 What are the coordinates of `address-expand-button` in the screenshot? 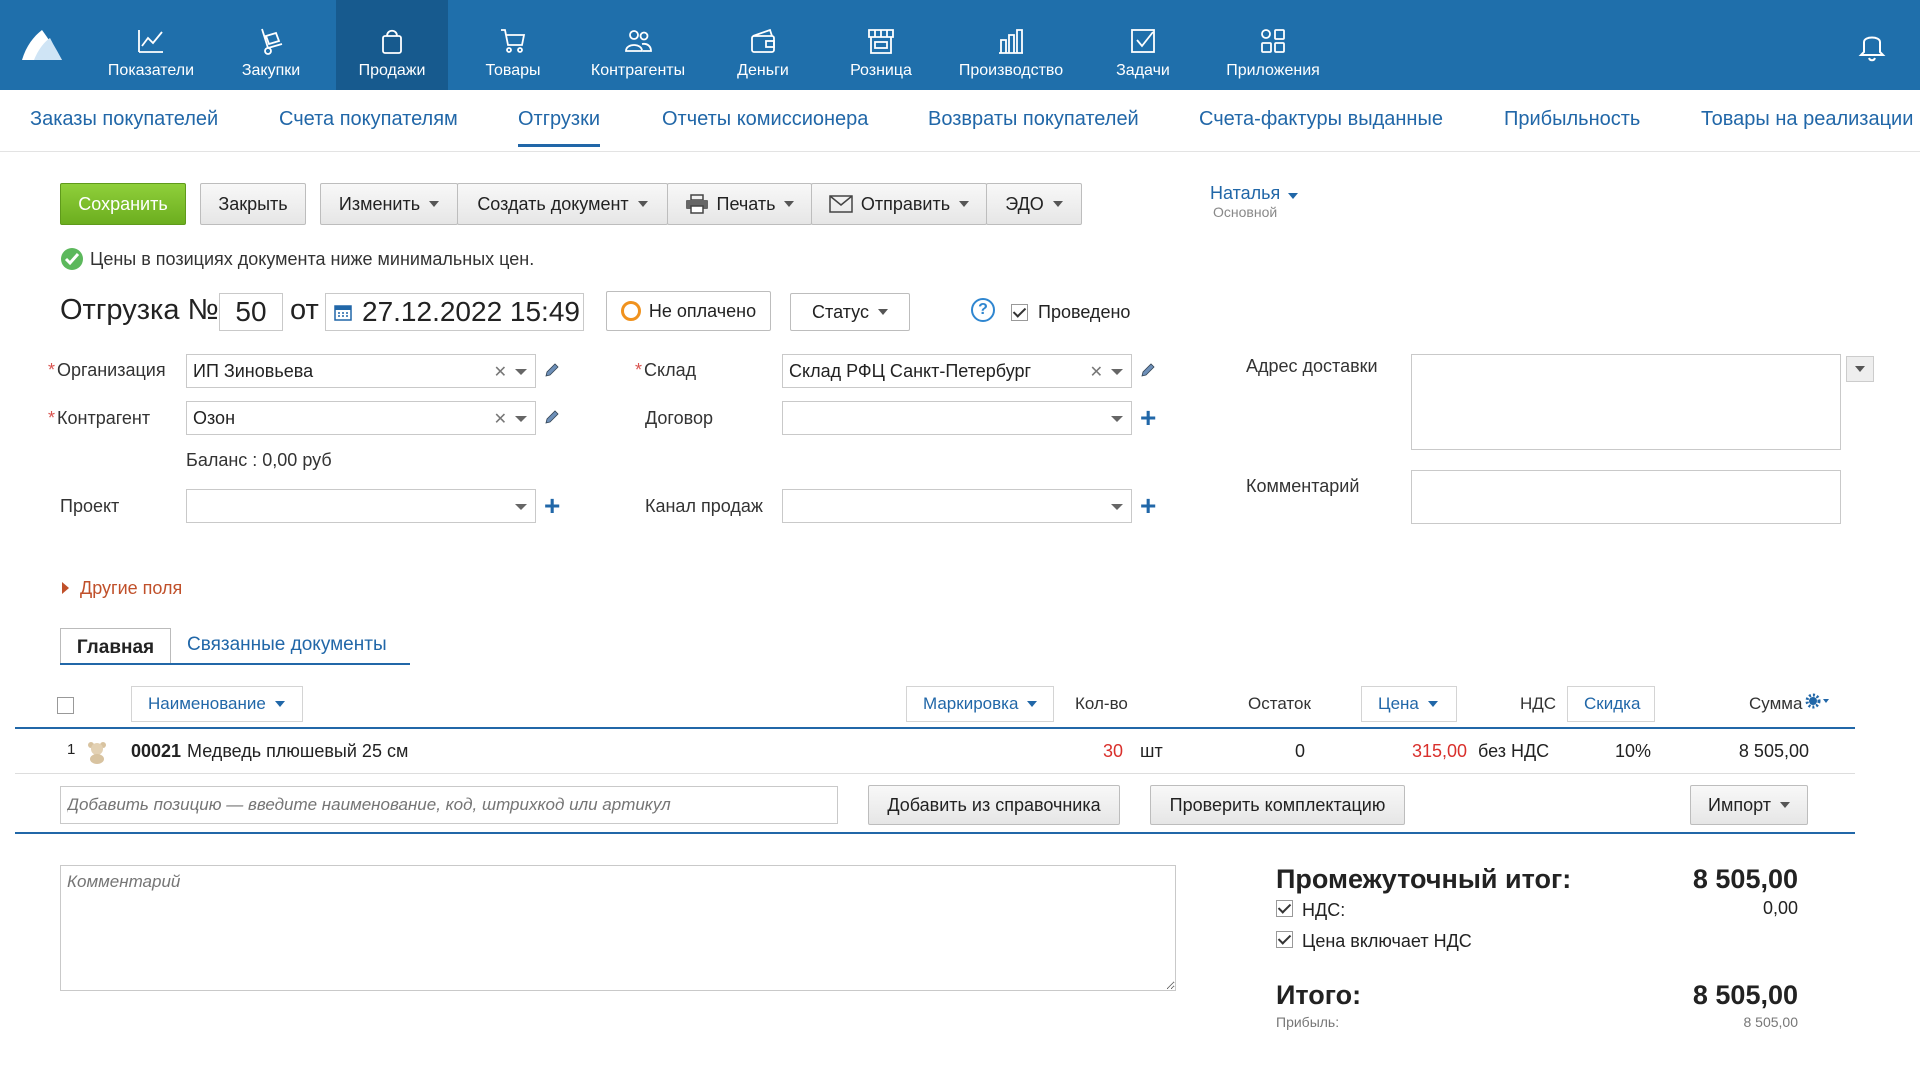 It's located at (1860, 369).